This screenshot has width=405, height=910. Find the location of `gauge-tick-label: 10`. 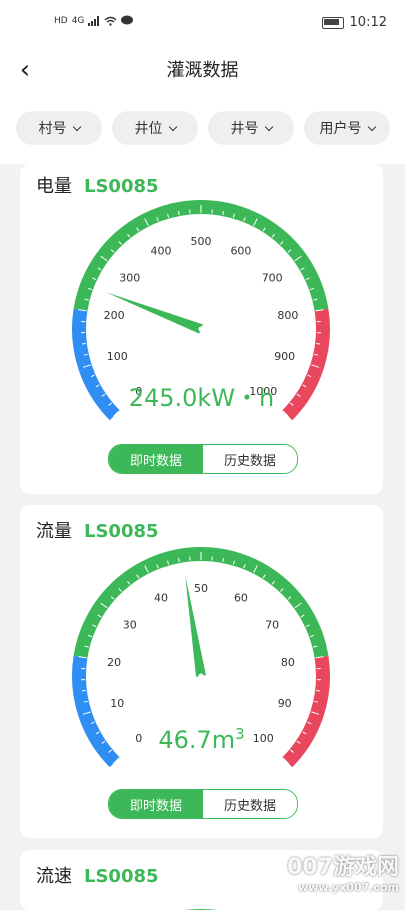

gauge-tick-label: 10 is located at coordinates (117, 703).